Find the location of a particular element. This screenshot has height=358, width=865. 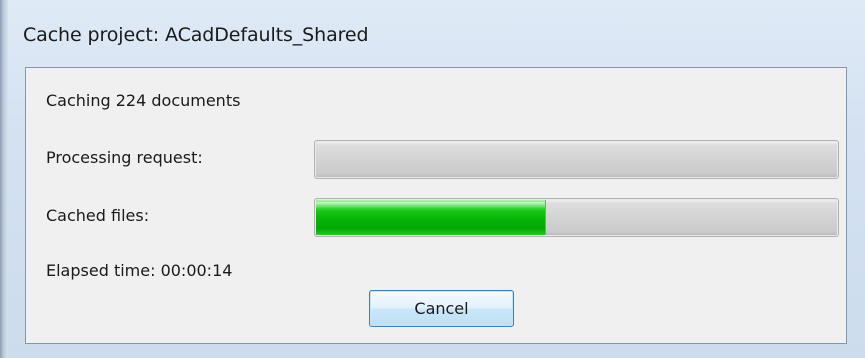

cached-files-label: Cached files: is located at coordinates (98, 215).